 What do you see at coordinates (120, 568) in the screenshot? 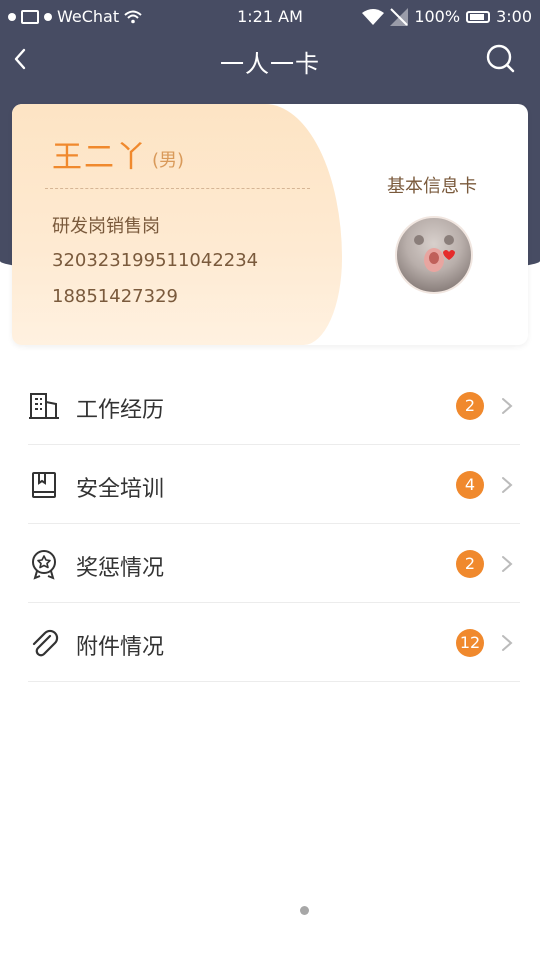
I see `list-item-label: 奖惩情况` at bounding box center [120, 568].